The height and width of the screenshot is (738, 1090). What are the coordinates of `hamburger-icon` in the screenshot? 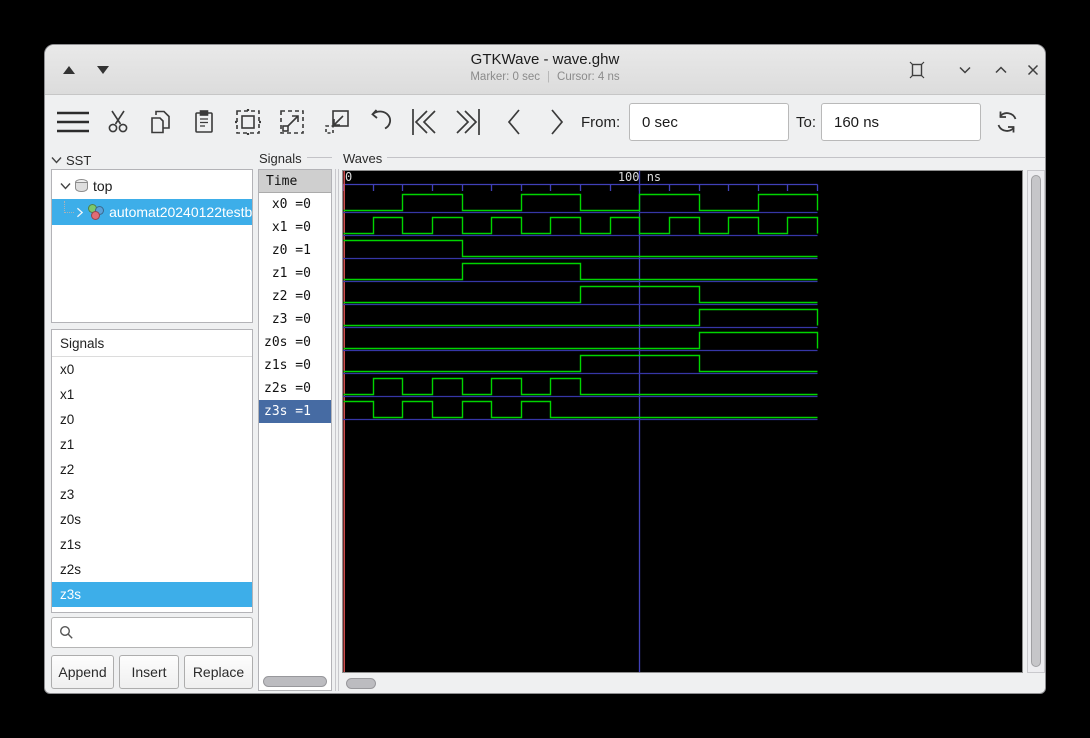 It's located at (73, 122).